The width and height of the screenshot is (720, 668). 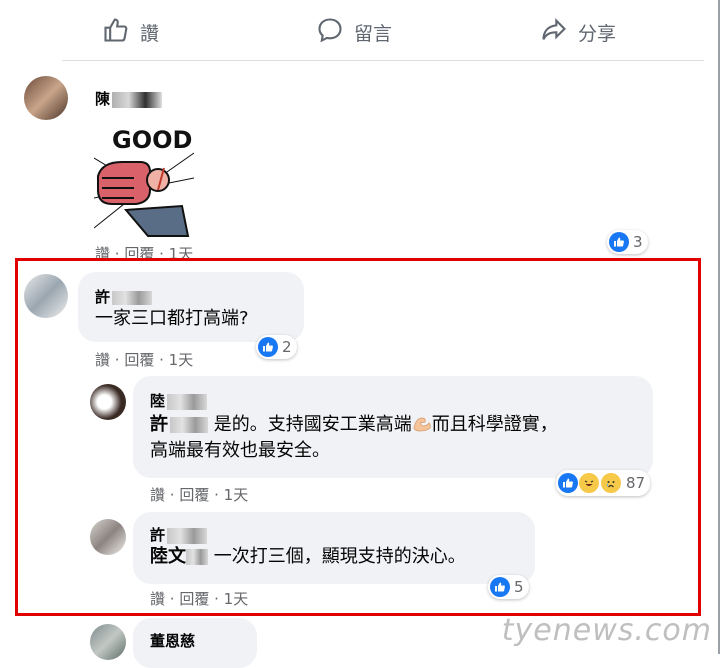 I want to click on post-action-bar: 讚 留言 分享, so click(x=360, y=31).